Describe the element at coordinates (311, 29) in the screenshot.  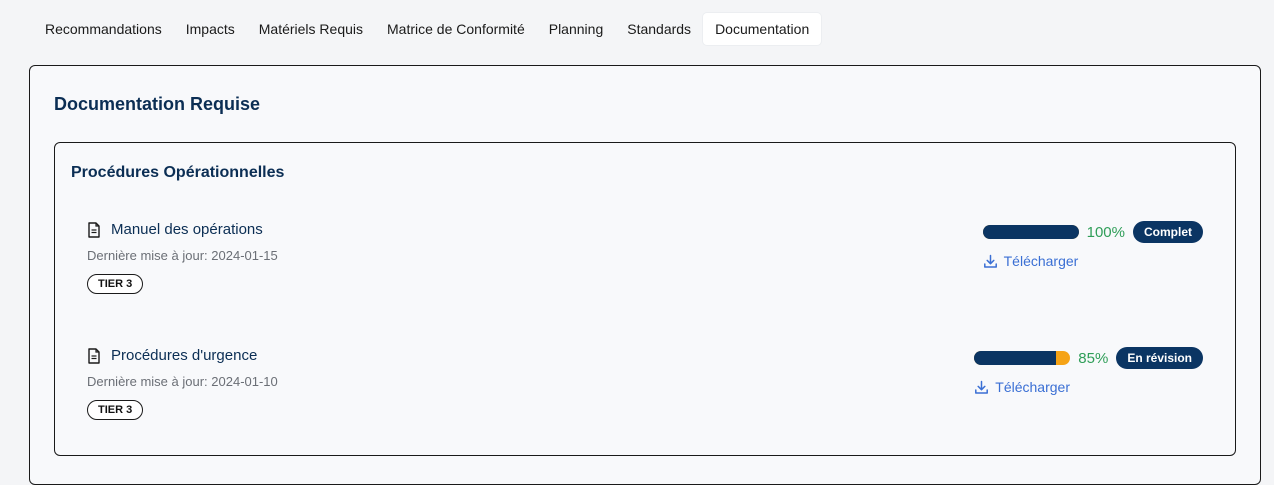
I see `tab-materiels-requis: Matériels Requis` at that location.